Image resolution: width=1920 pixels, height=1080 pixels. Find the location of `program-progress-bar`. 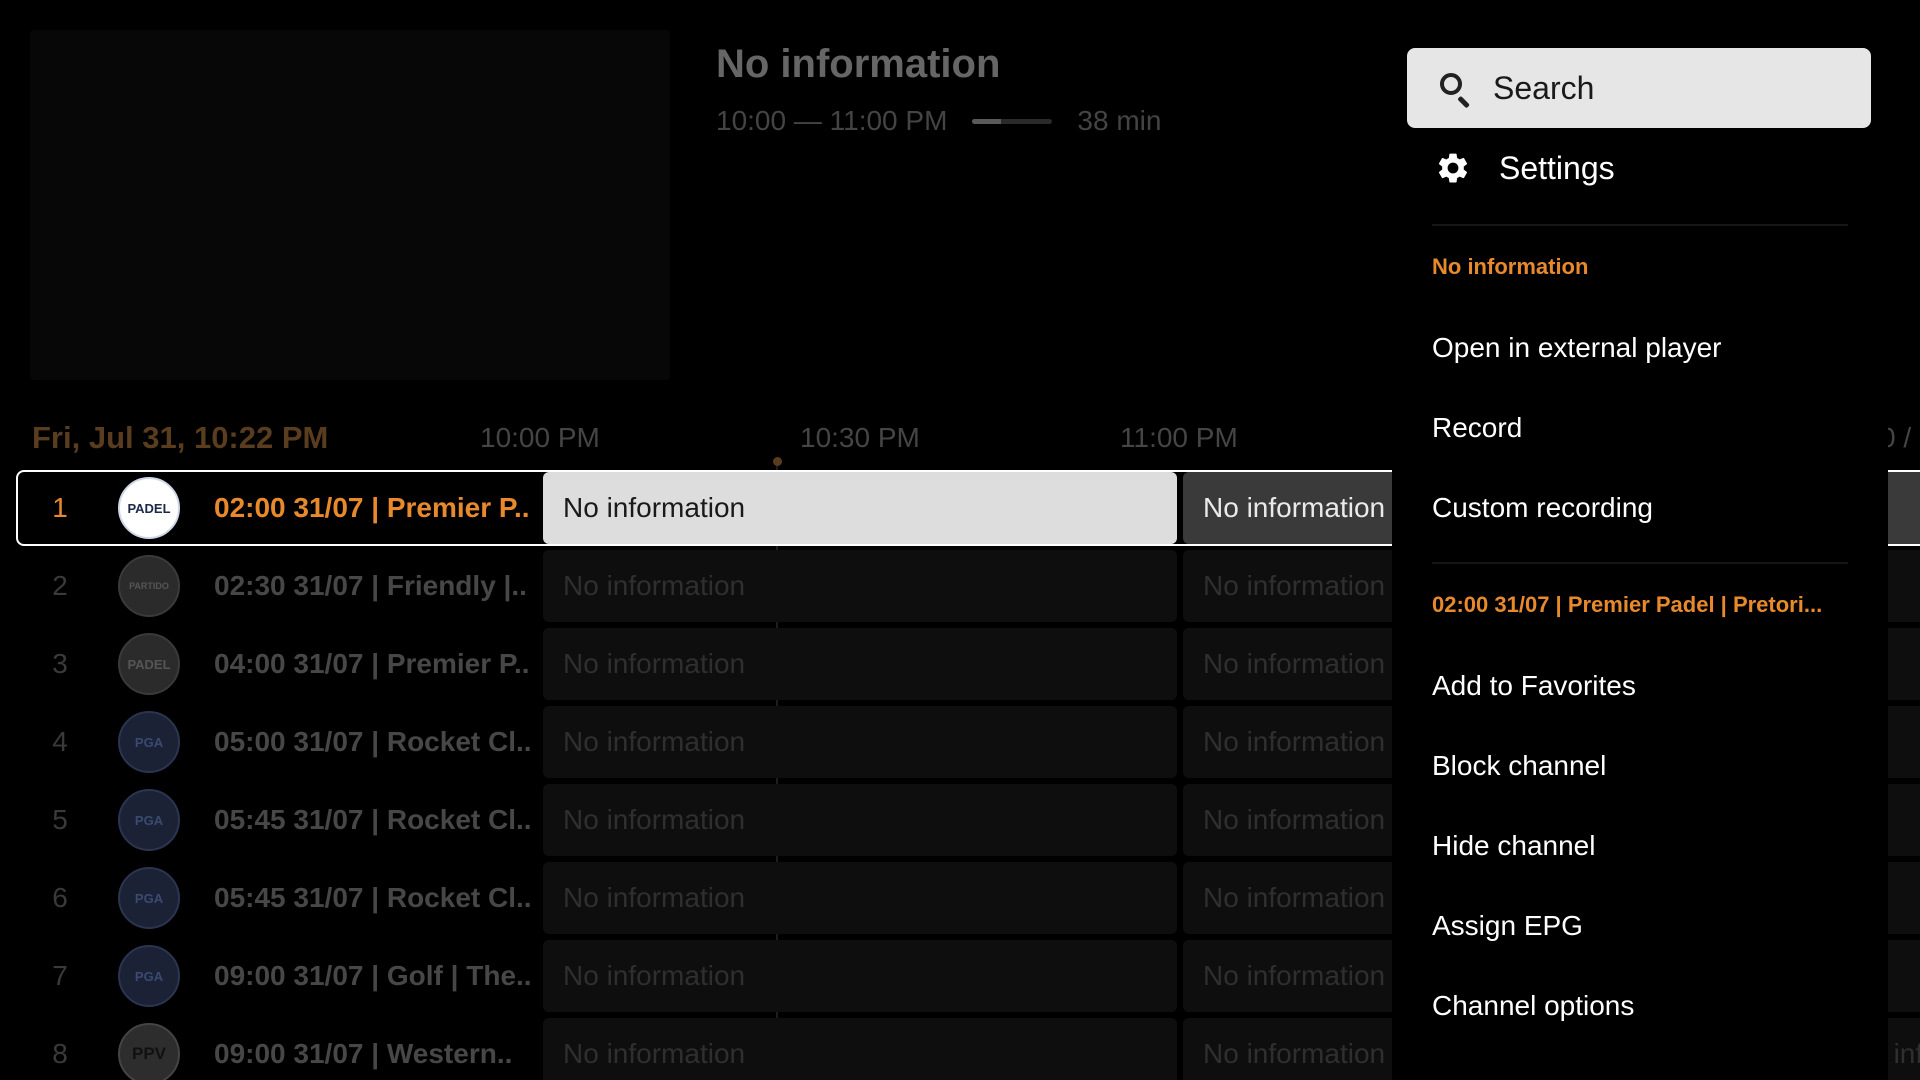

program-progress-bar is located at coordinates (1012, 121).